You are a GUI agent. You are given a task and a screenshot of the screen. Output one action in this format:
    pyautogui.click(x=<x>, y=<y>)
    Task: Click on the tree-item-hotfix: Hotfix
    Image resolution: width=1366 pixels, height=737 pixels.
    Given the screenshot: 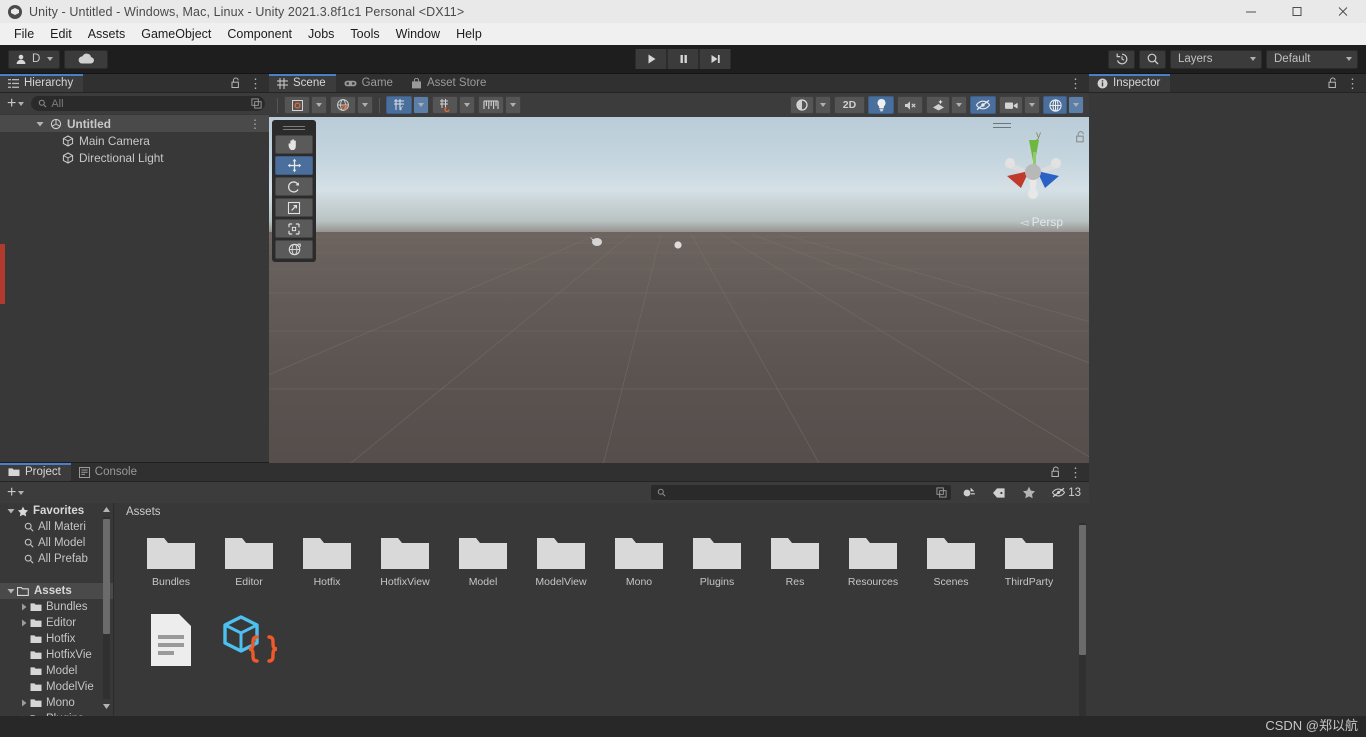 What is the action you would take?
    pyautogui.click(x=56, y=639)
    